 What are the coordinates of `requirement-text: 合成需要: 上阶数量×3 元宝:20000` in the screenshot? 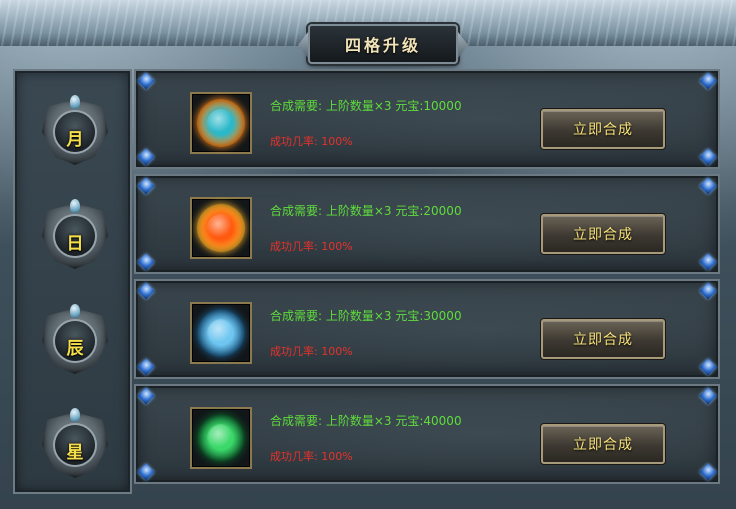 It's located at (366, 211).